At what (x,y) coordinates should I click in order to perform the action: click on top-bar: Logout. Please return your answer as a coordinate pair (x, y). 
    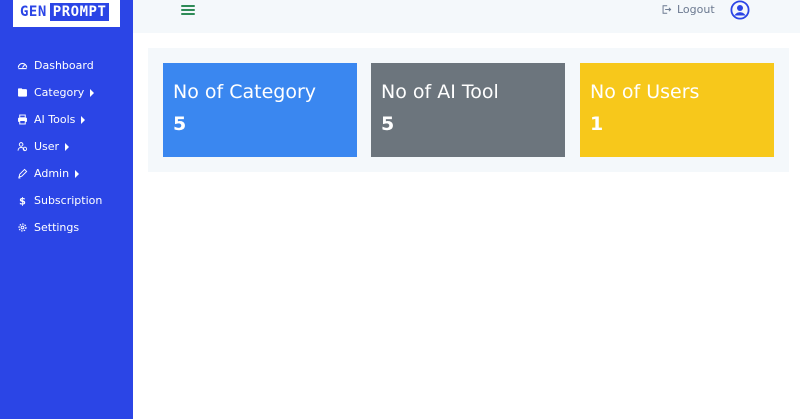
    Looking at the image, I should click on (466, 16).